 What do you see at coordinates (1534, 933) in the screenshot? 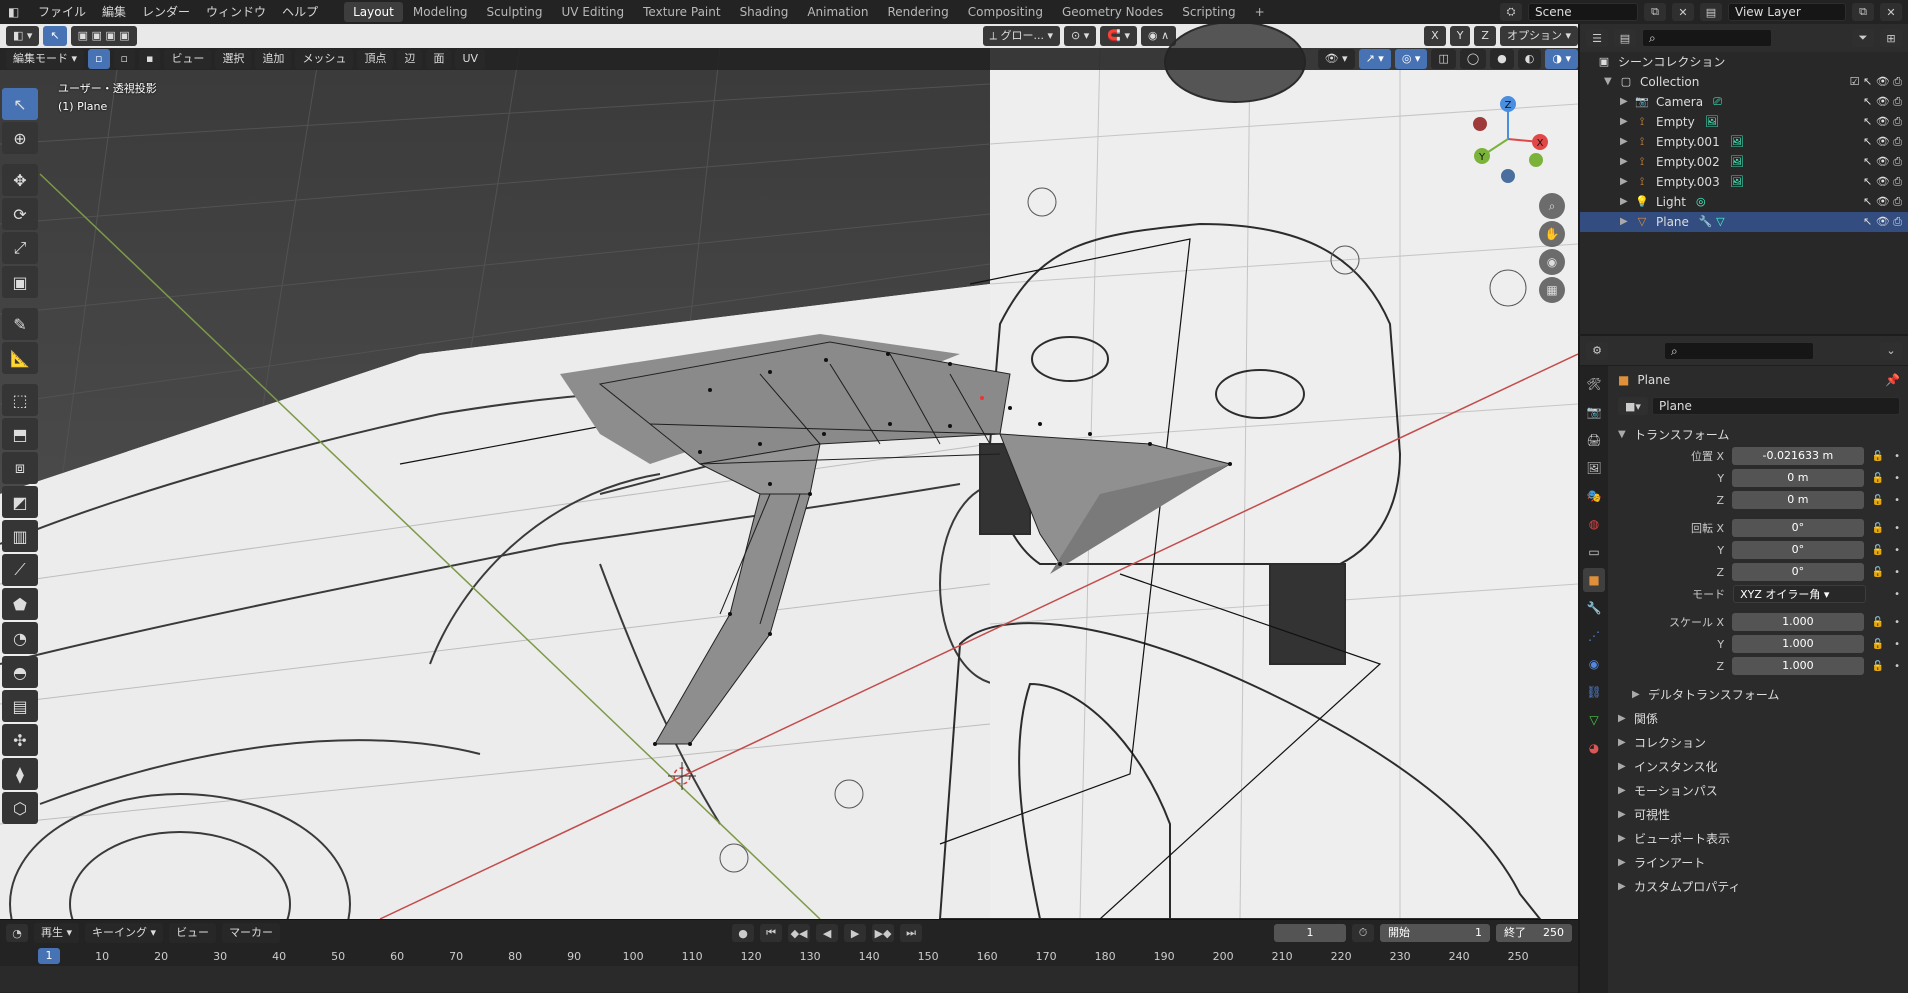
I see `end-frame-field: 終了 250` at bounding box center [1534, 933].